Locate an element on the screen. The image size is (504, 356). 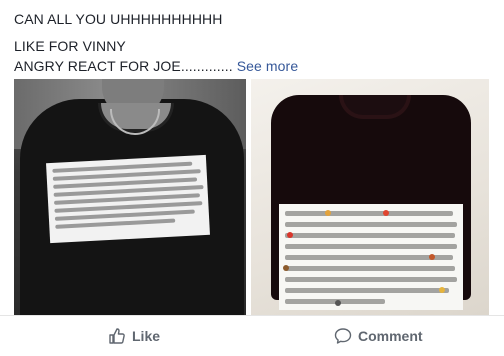
thumbs-up-icon is located at coordinates (117, 336).